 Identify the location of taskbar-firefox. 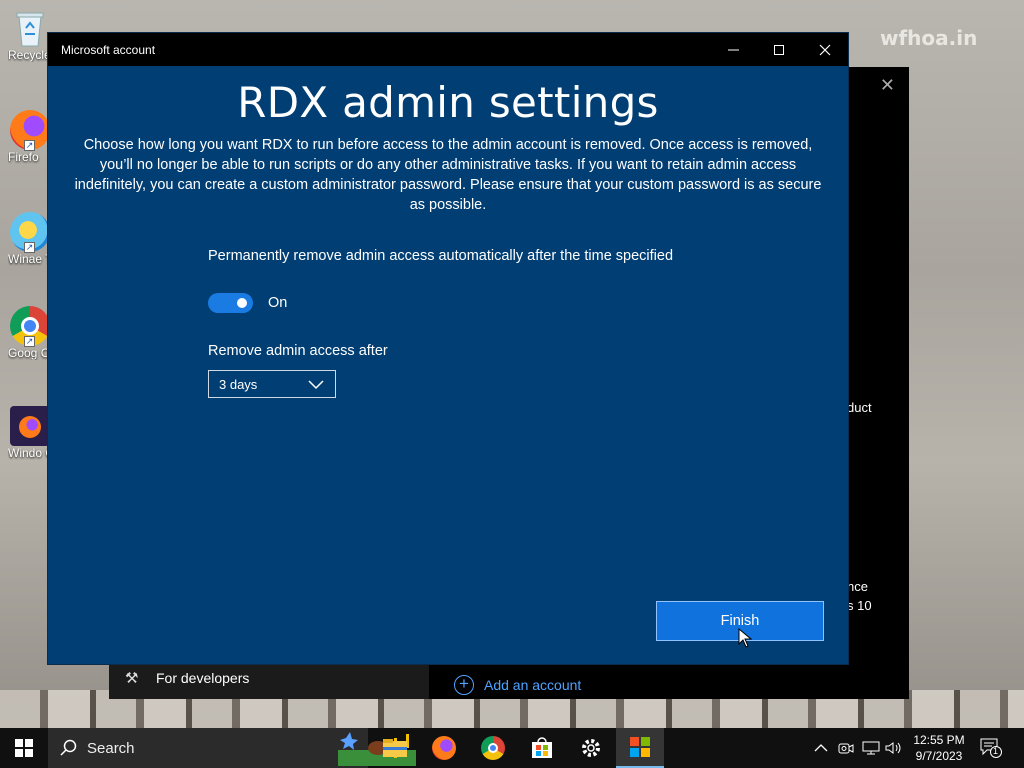
(444, 748).